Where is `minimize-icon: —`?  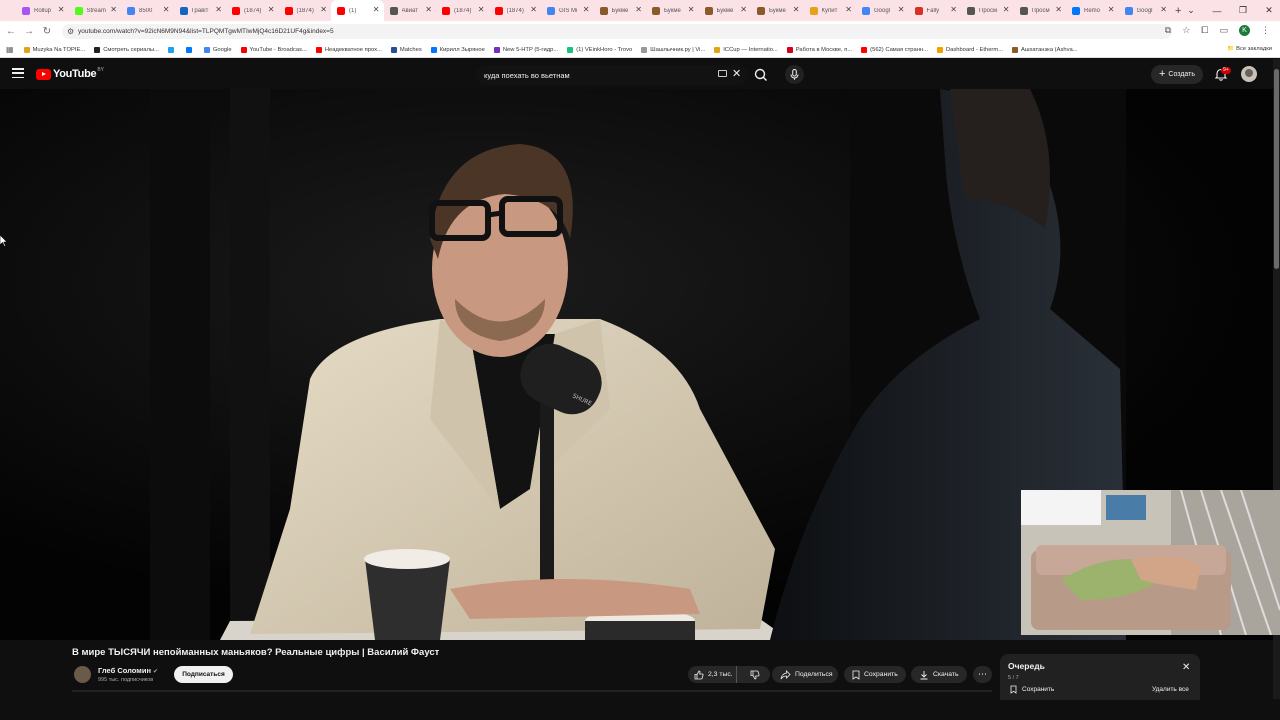
minimize-icon: — is located at coordinates (1217, 11).